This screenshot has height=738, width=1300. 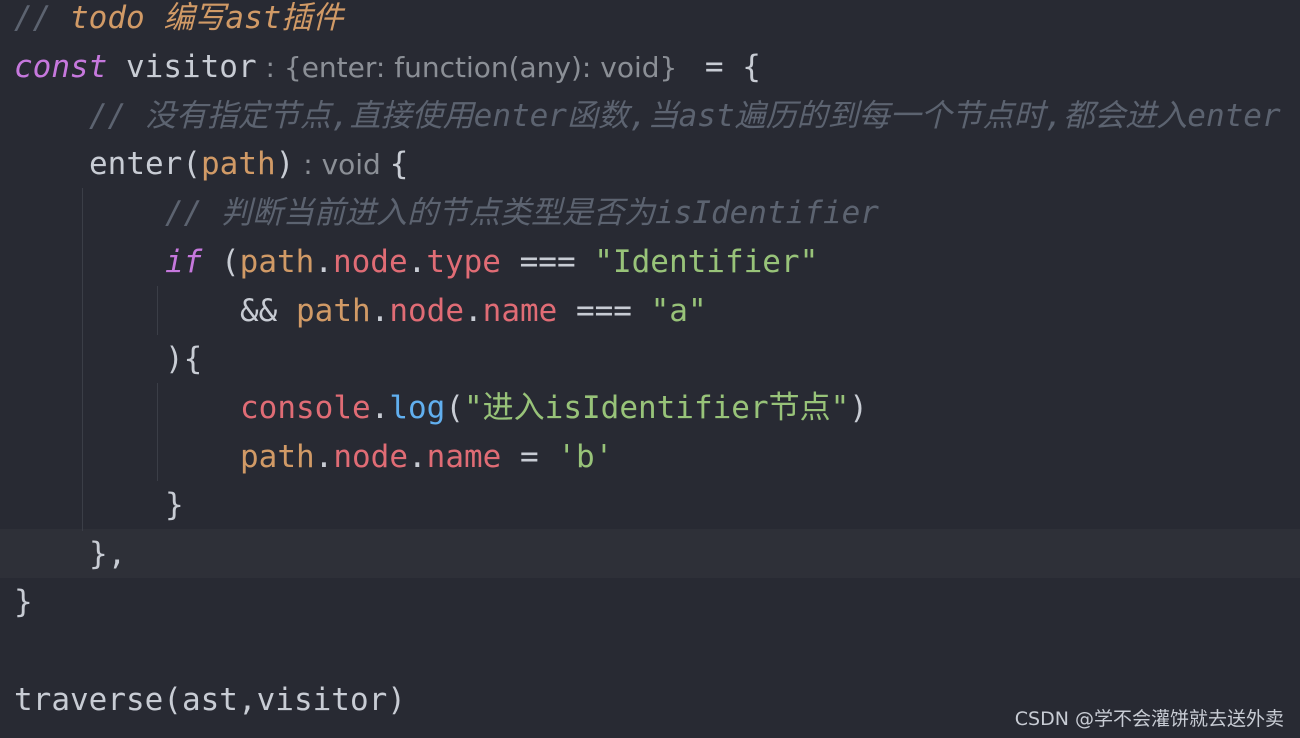 I want to click on code-line-4: enter(path) : void {, so click(x=248, y=164).